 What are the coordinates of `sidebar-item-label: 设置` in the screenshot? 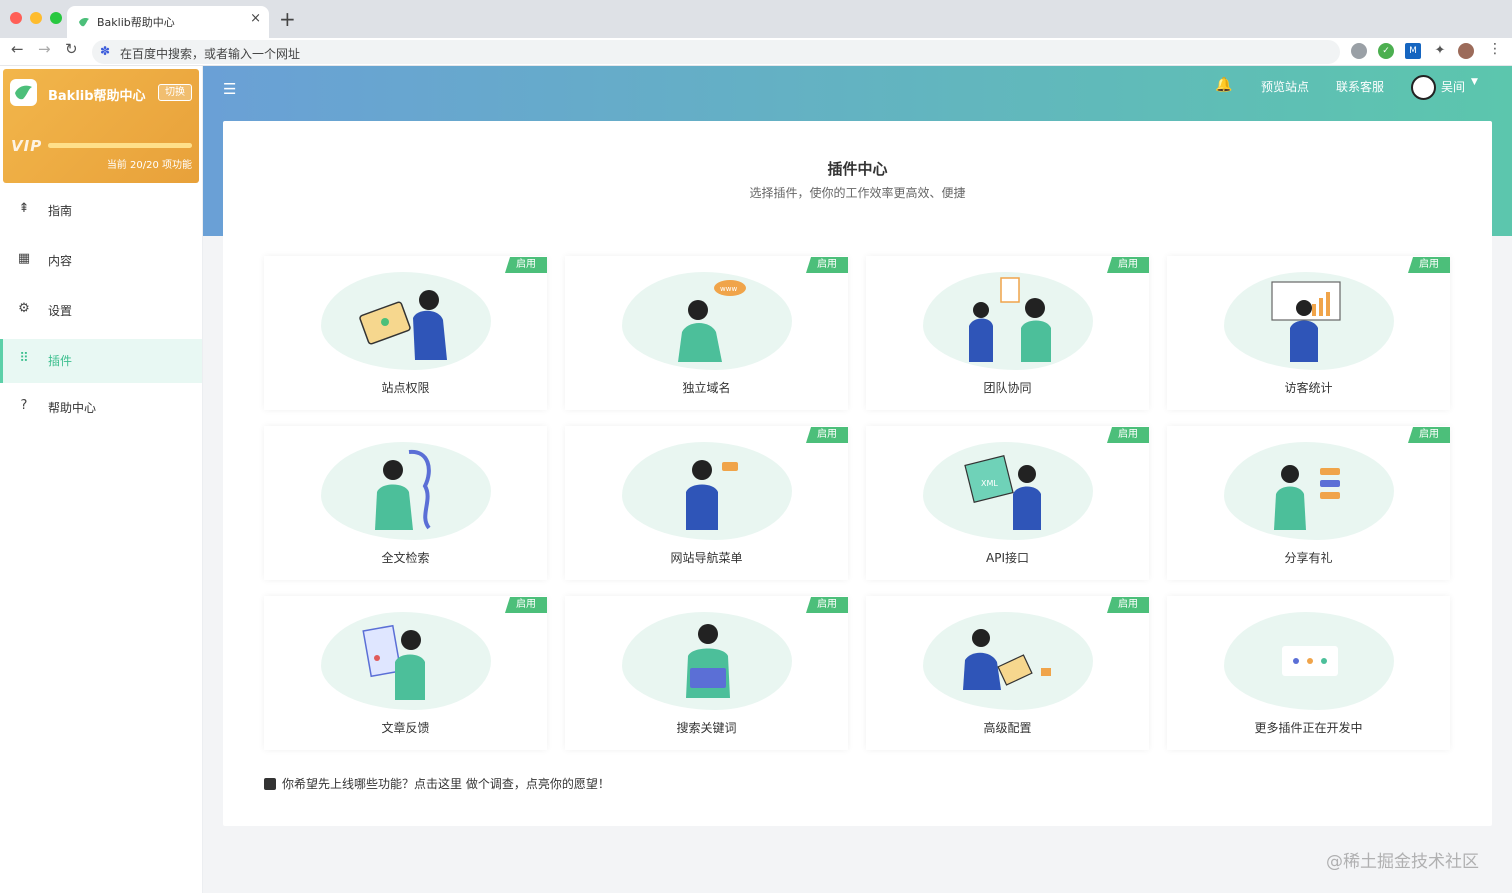 It's located at (60, 311).